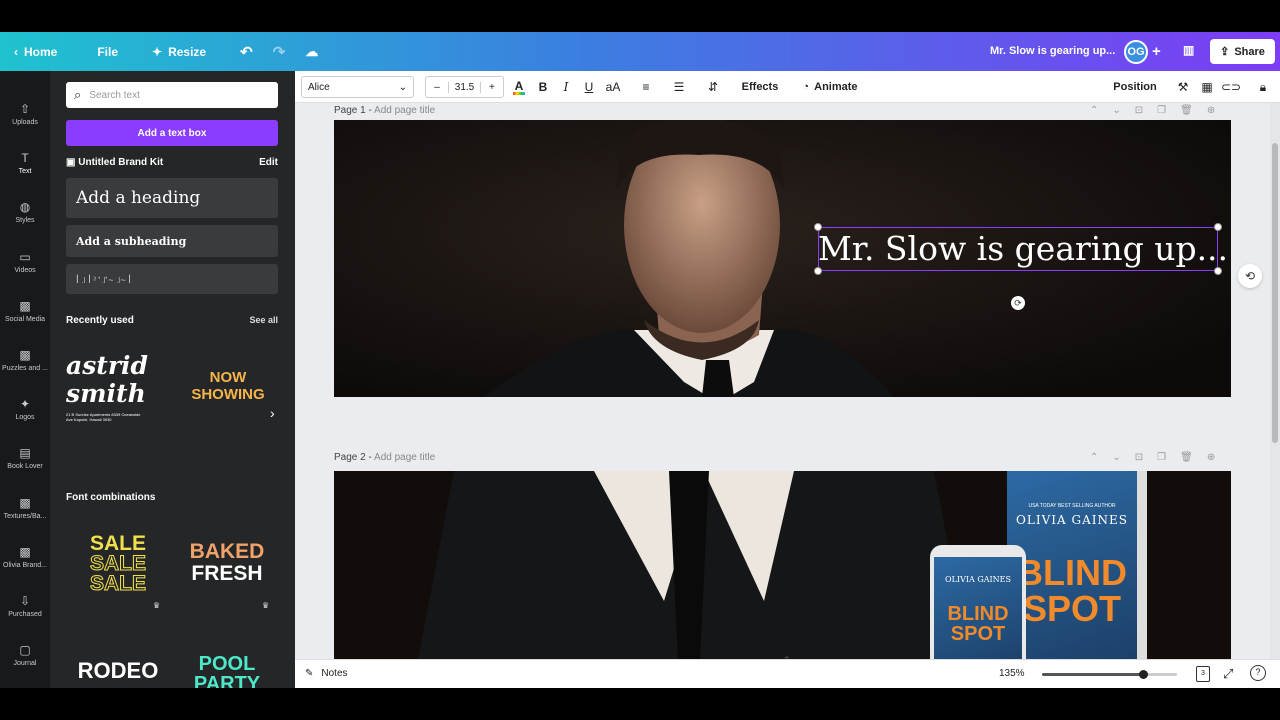 The width and height of the screenshot is (1280, 720). I want to click on rail-item-social-media: ▩ Social Media, so click(25, 311).